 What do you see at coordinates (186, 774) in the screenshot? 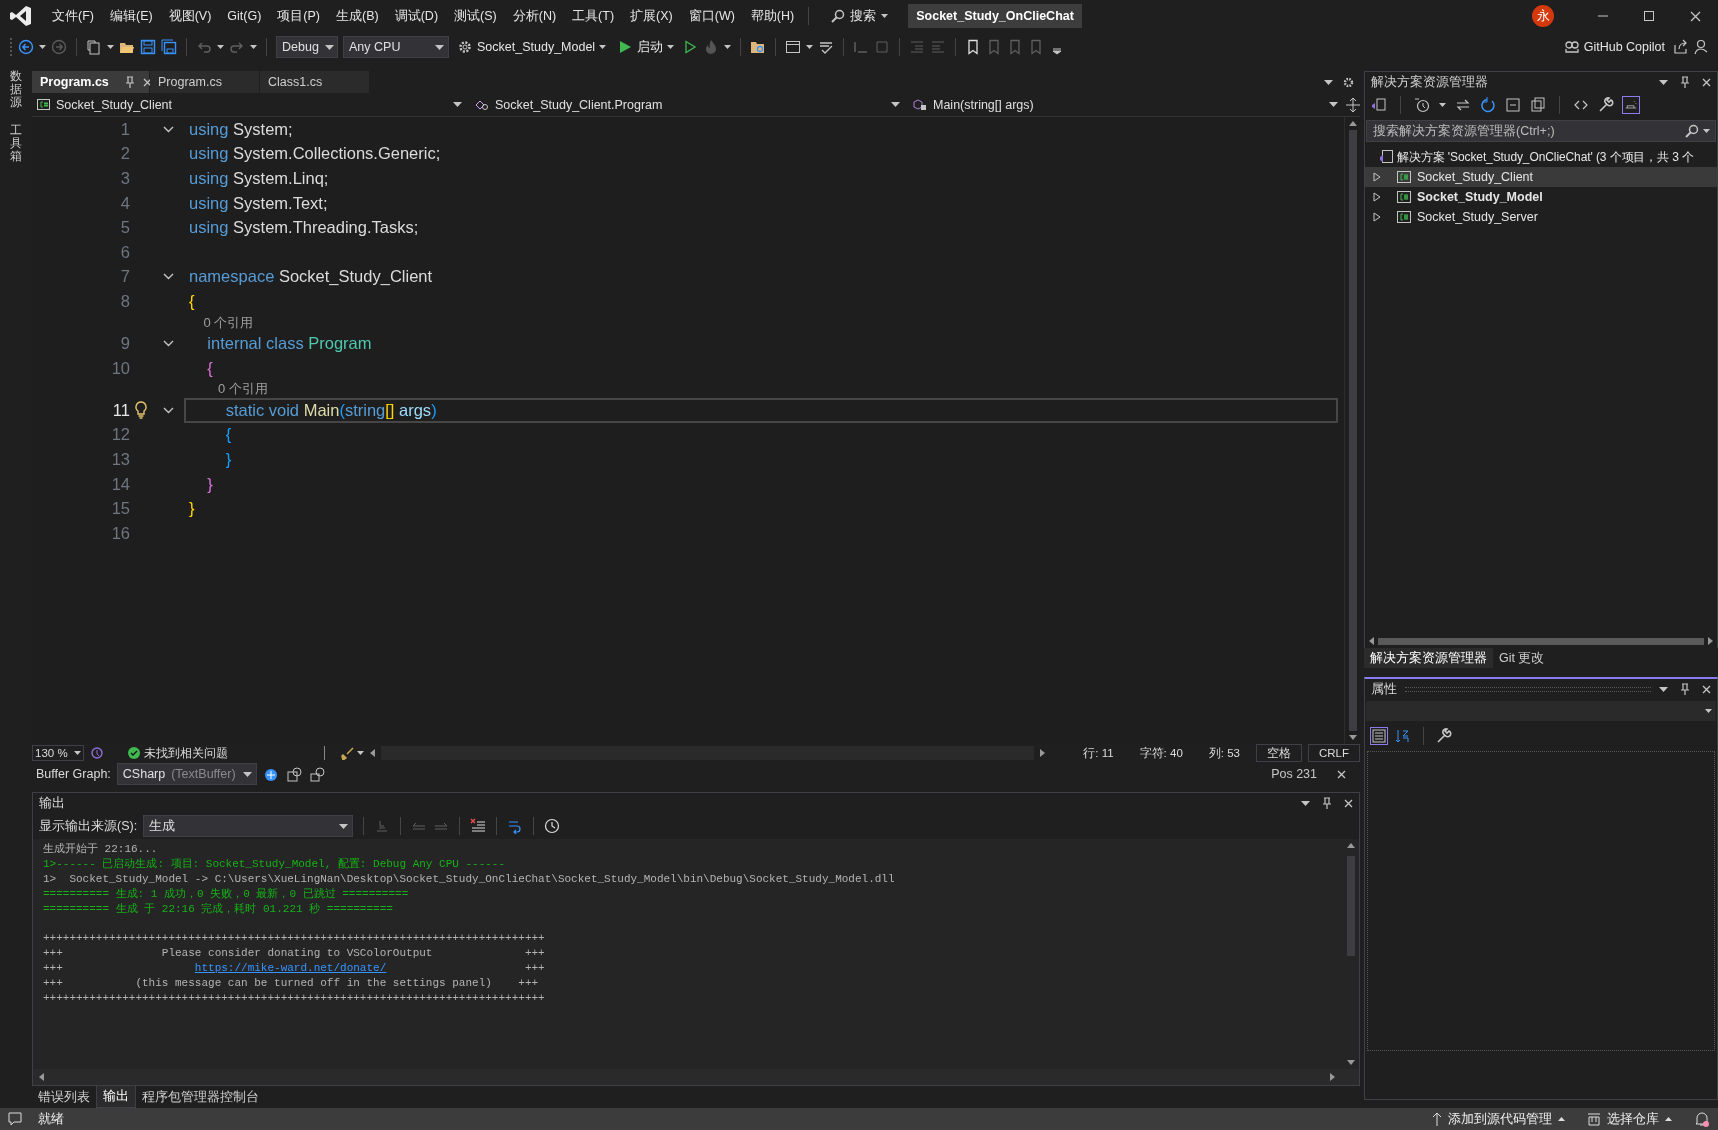
I see `buffer-dropdown: CSharp (TextBuffer)` at bounding box center [186, 774].